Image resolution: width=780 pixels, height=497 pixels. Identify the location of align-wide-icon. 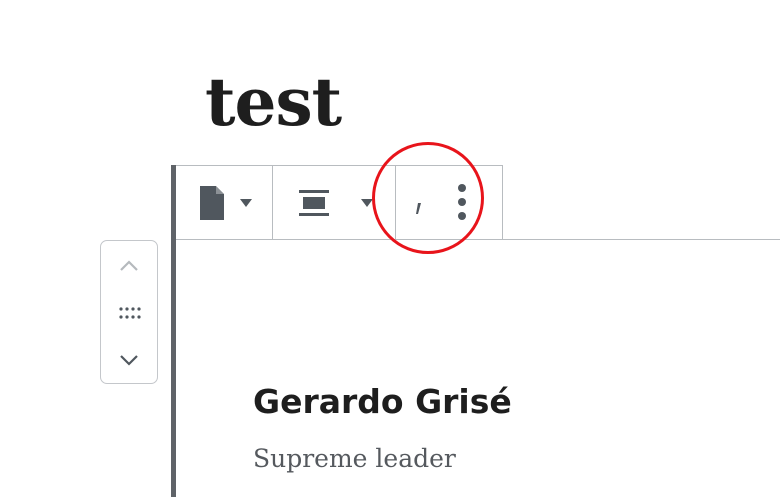
(336, 203).